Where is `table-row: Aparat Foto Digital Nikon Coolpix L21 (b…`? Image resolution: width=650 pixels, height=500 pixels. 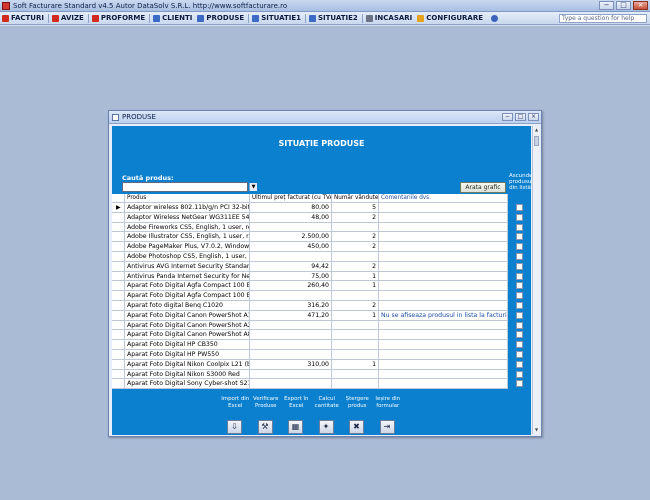 table-row: Aparat Foto Digital Nikon Coolpix L21 (b… is located at coordinates (310, 364).